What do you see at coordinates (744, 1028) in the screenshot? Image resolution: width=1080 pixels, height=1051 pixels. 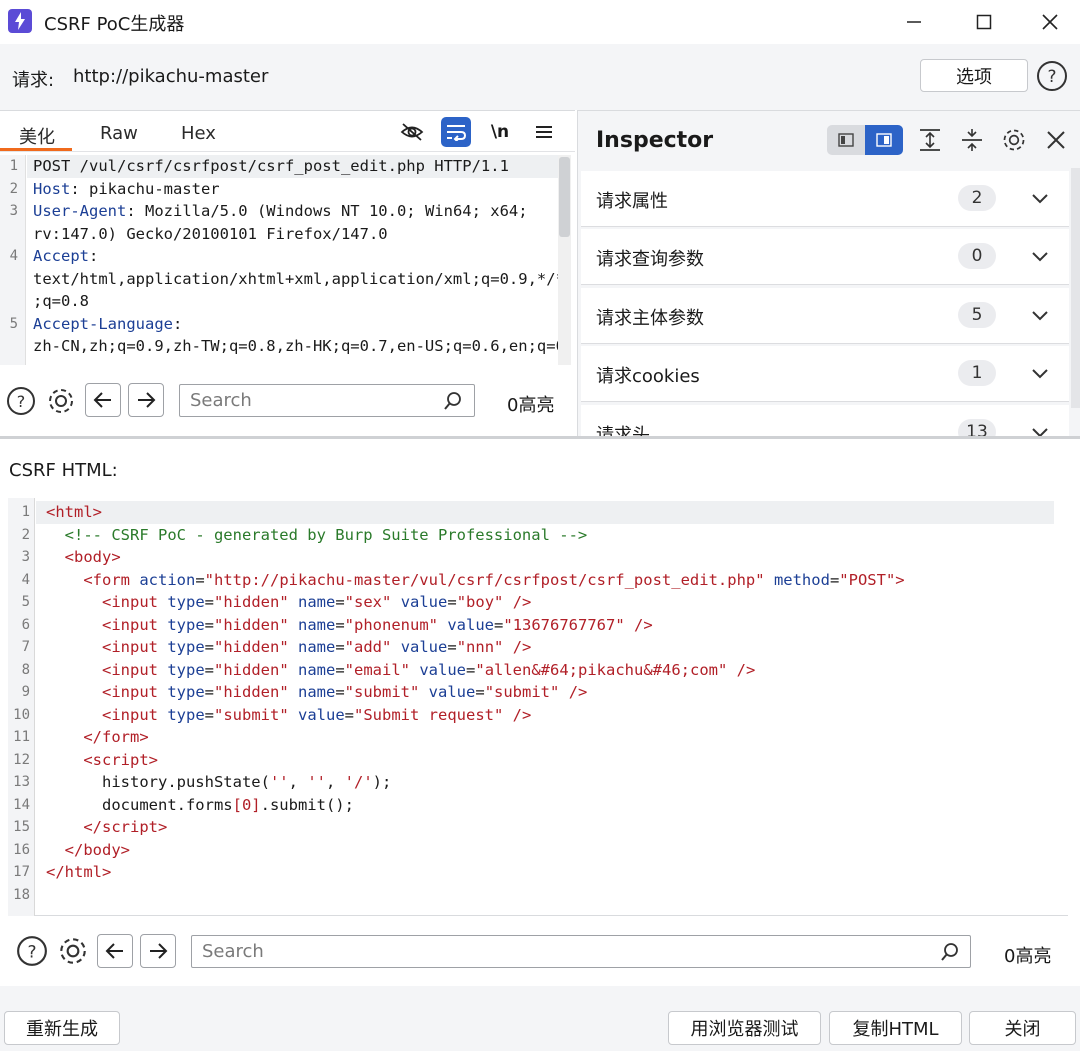 I see `test-in-browser-button: 用浏览器测试` at bounding box center [744, 1028].